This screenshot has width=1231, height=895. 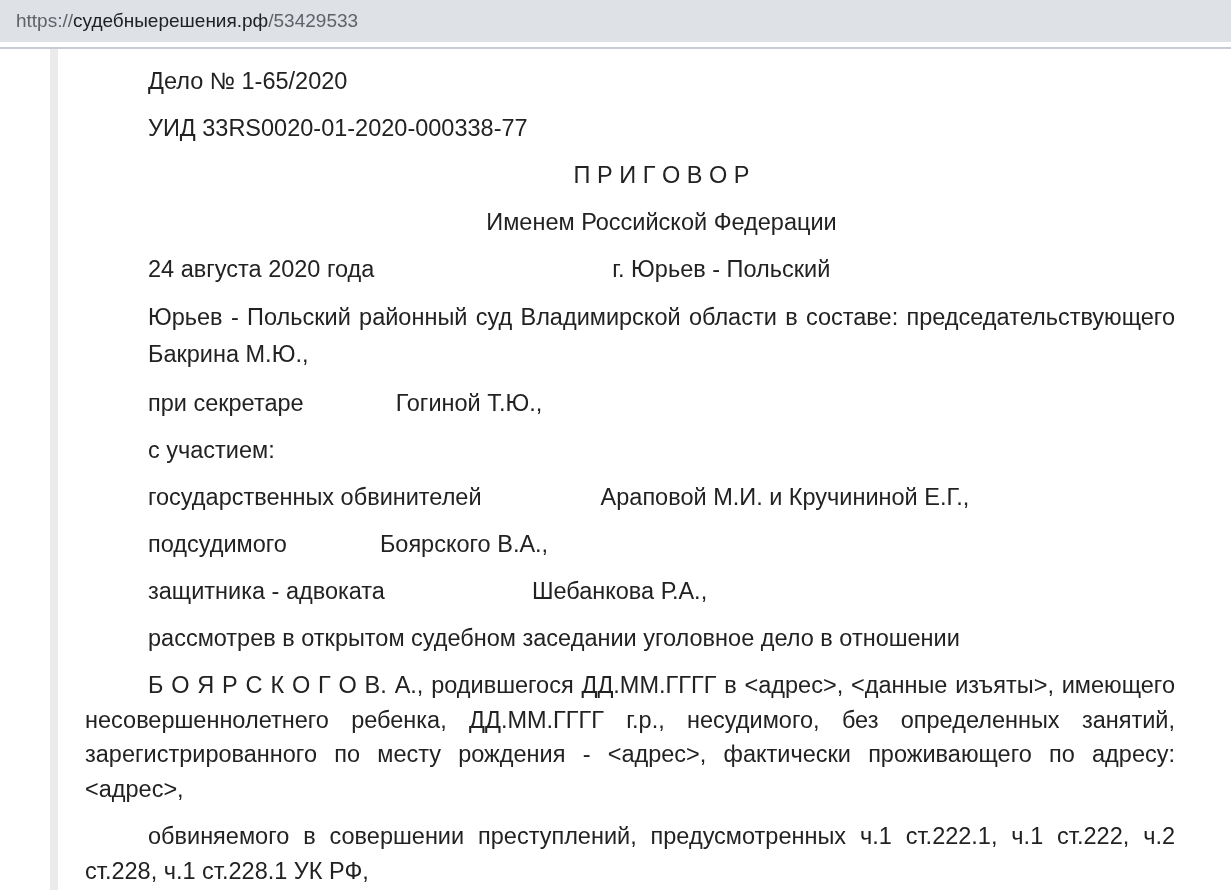 I want to click on paragraph: Юрьев - Польский районный суд Владимирской области в составе: председательствующего Бакрина М.Ю.,, so click(x=661, y=336).